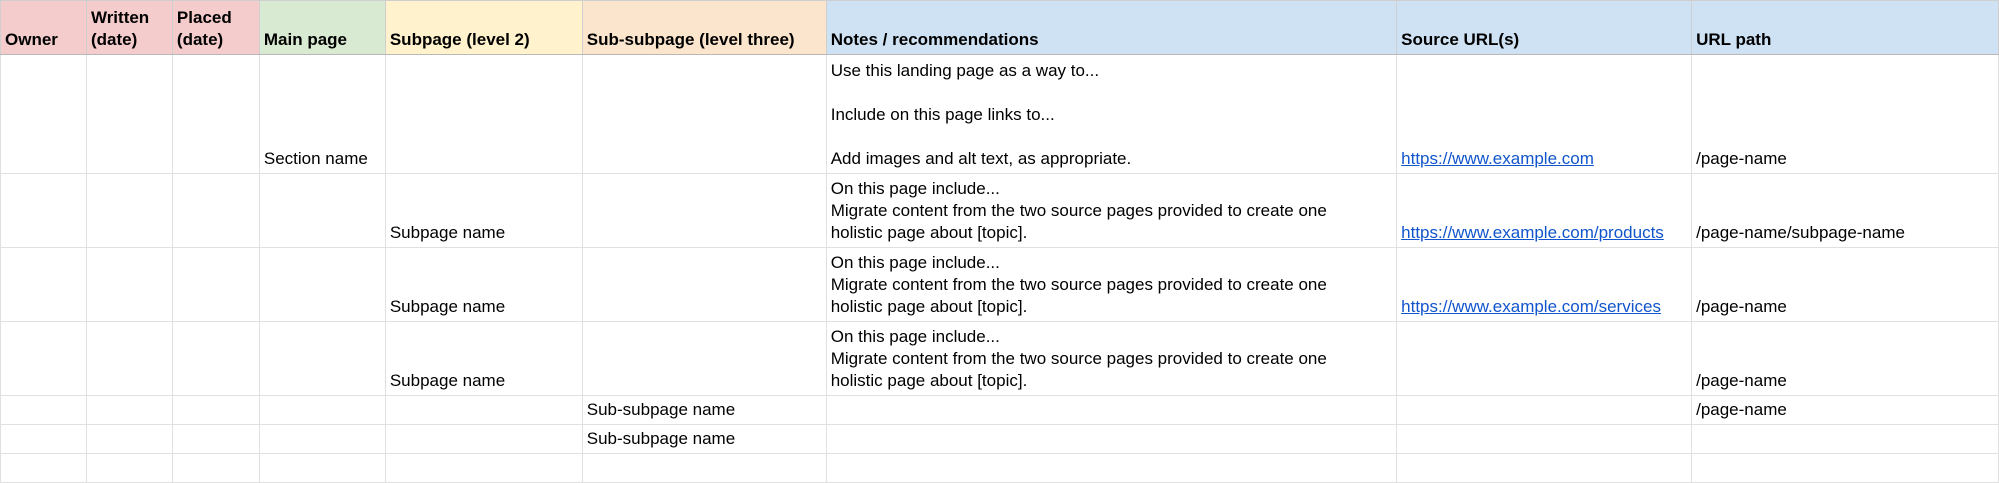 The width and height of the screenshot is (1999, 483). I want to click on table-row: Sub-subpage name /page-name, so click(999, 410).